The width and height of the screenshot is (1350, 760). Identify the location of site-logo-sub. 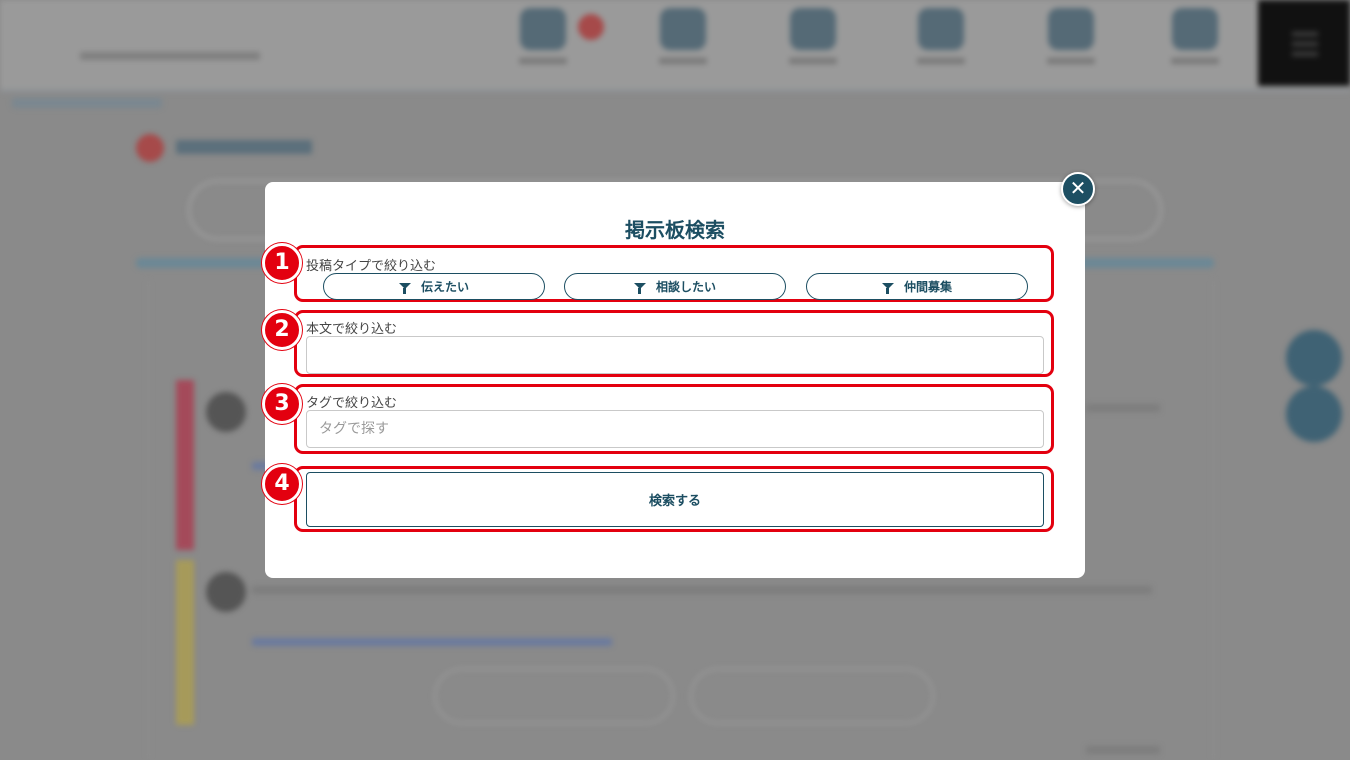
(170, 56).